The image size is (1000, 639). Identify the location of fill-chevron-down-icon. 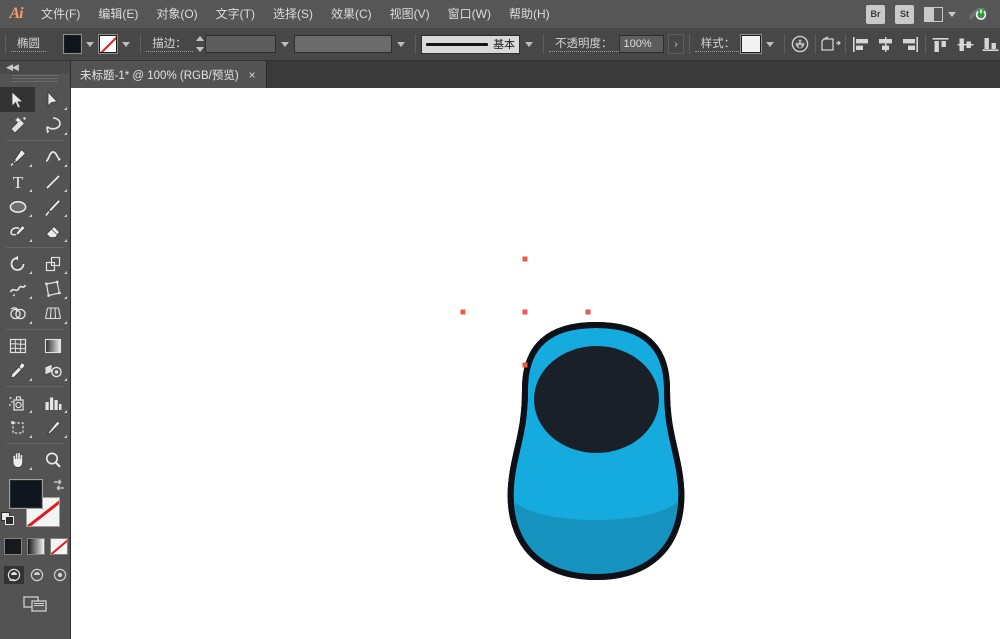
(90, 44).